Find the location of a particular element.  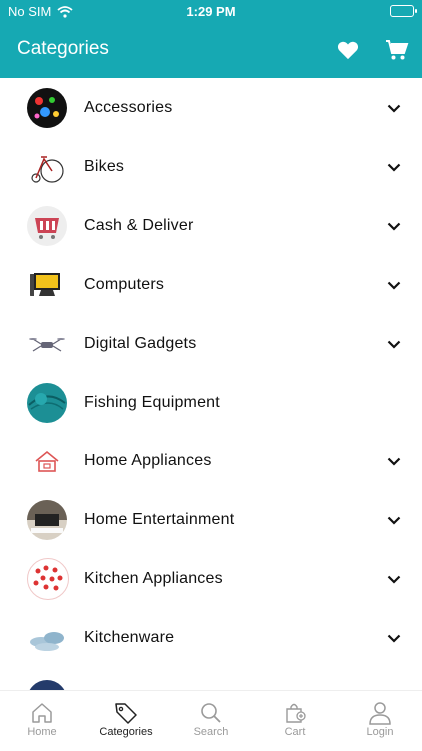

tab-label: Cart is located at coordinates (295, 732).